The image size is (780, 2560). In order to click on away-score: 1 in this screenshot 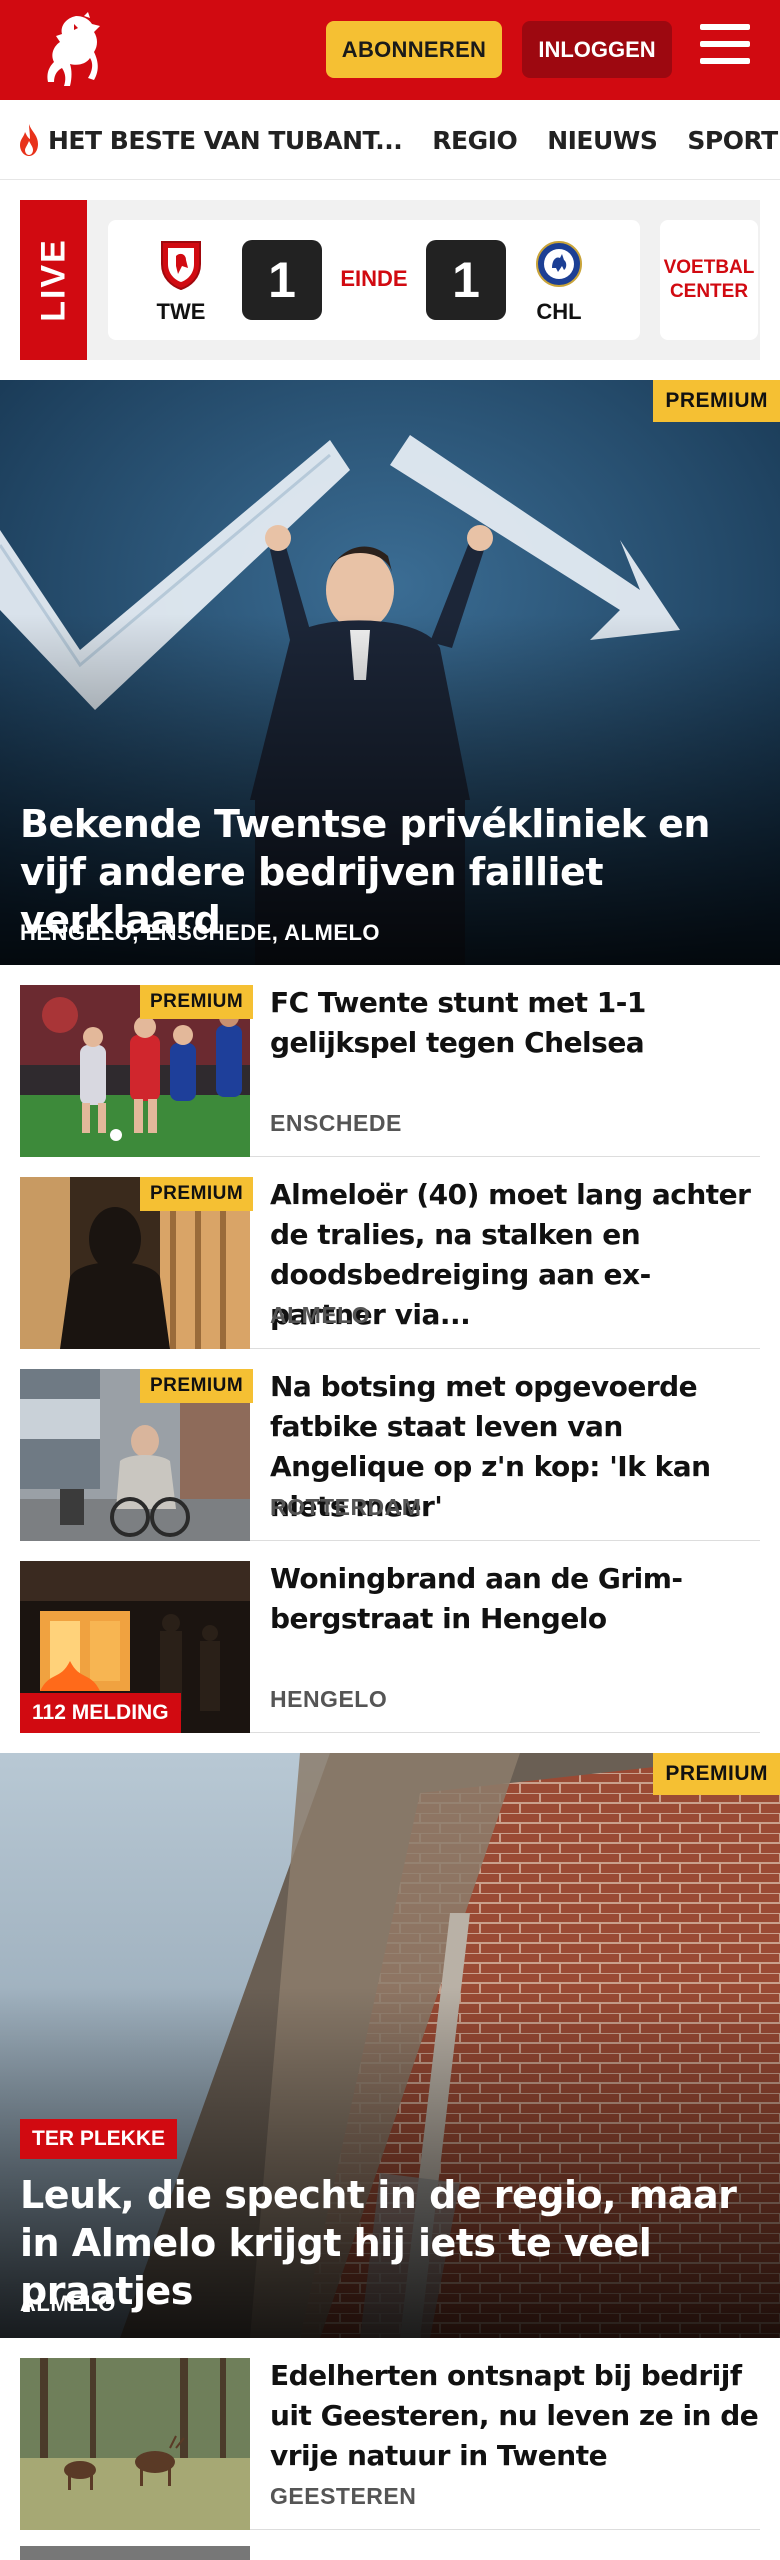, I will do `click(466, 280)`.